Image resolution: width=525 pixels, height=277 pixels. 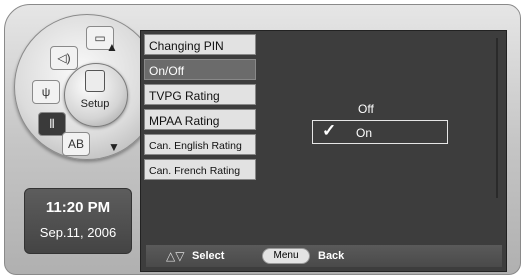 What do you see at coordinates (78, 221) in the screenshot?
I see `clock-display: 11:20 PM Sep.11, 2006` at bounding box center [78, 221].